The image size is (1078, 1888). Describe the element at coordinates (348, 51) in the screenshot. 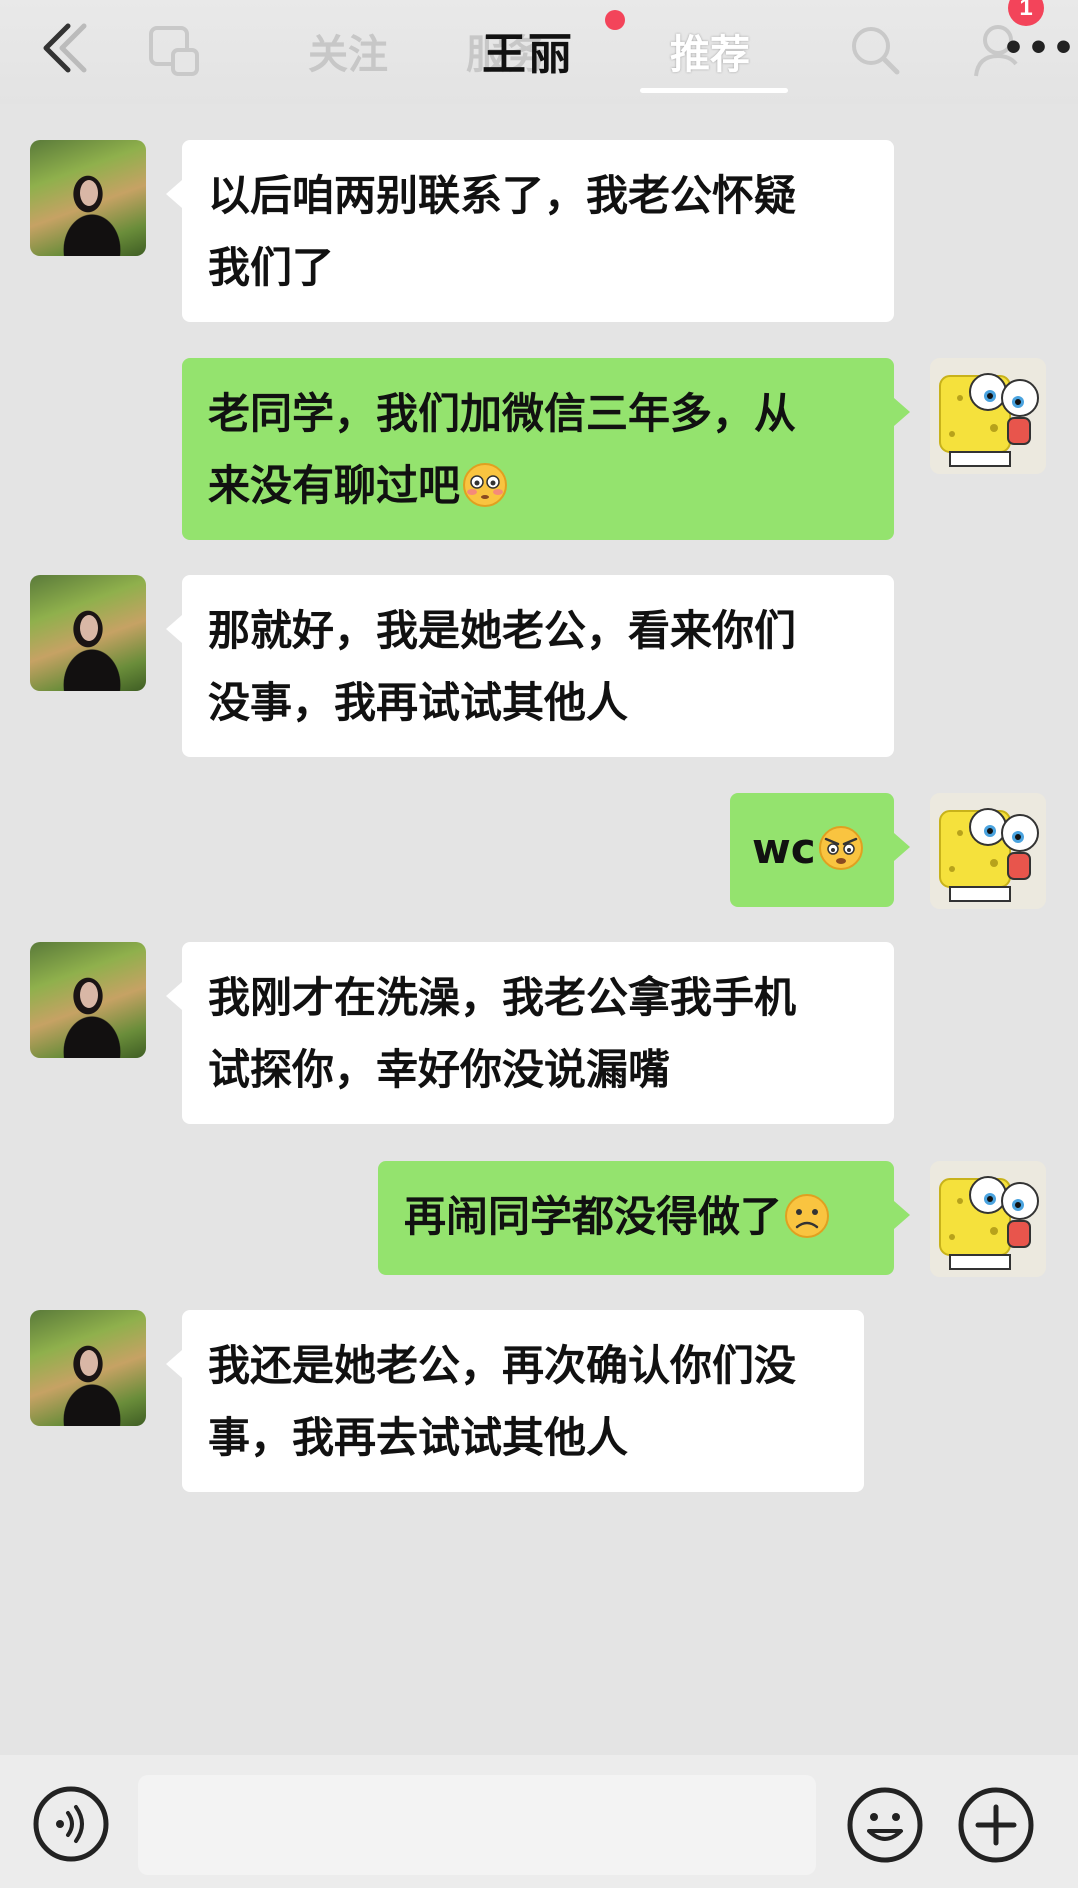

I see `tab-follow: 关注` at that location.